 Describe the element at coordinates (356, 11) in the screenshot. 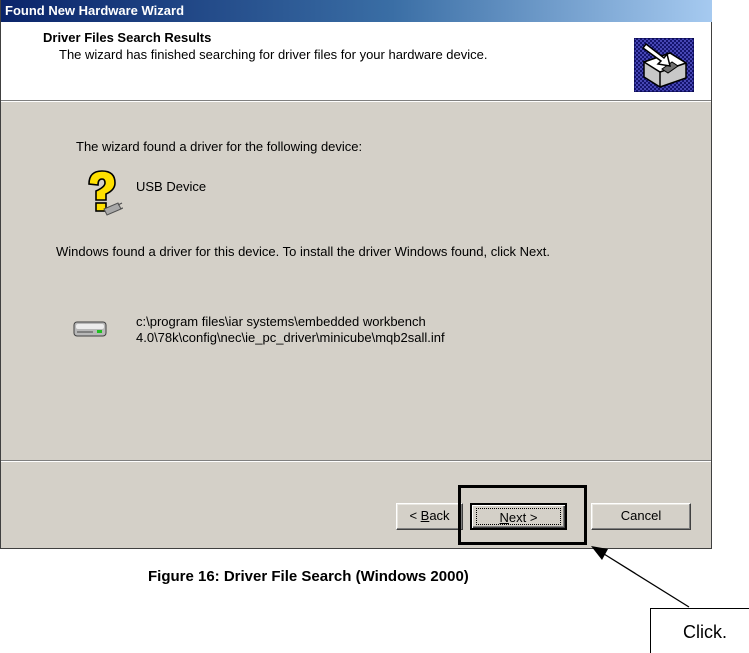

I see `title-bar: Found New Hardware Wizard` at that location.